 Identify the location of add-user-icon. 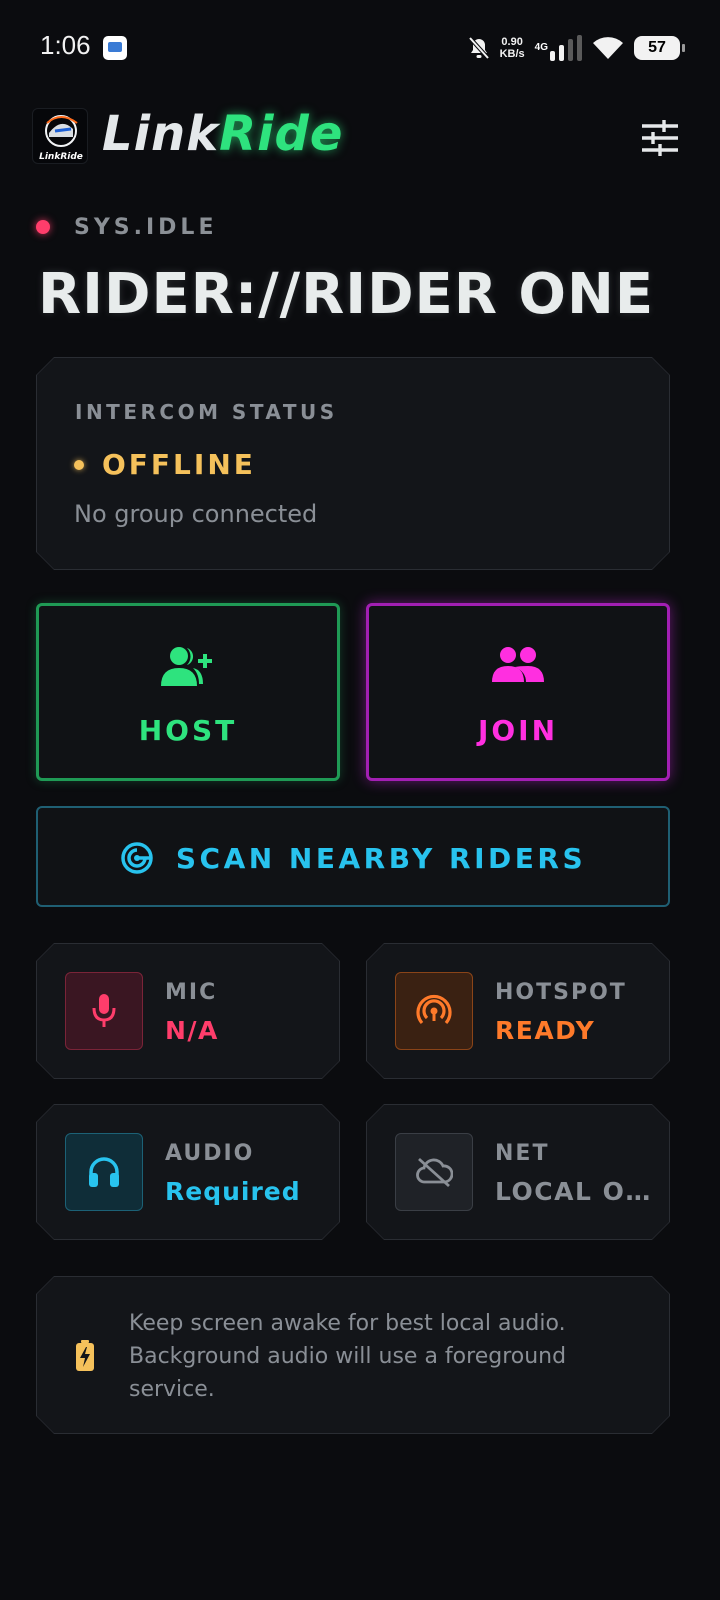
(186, 666).